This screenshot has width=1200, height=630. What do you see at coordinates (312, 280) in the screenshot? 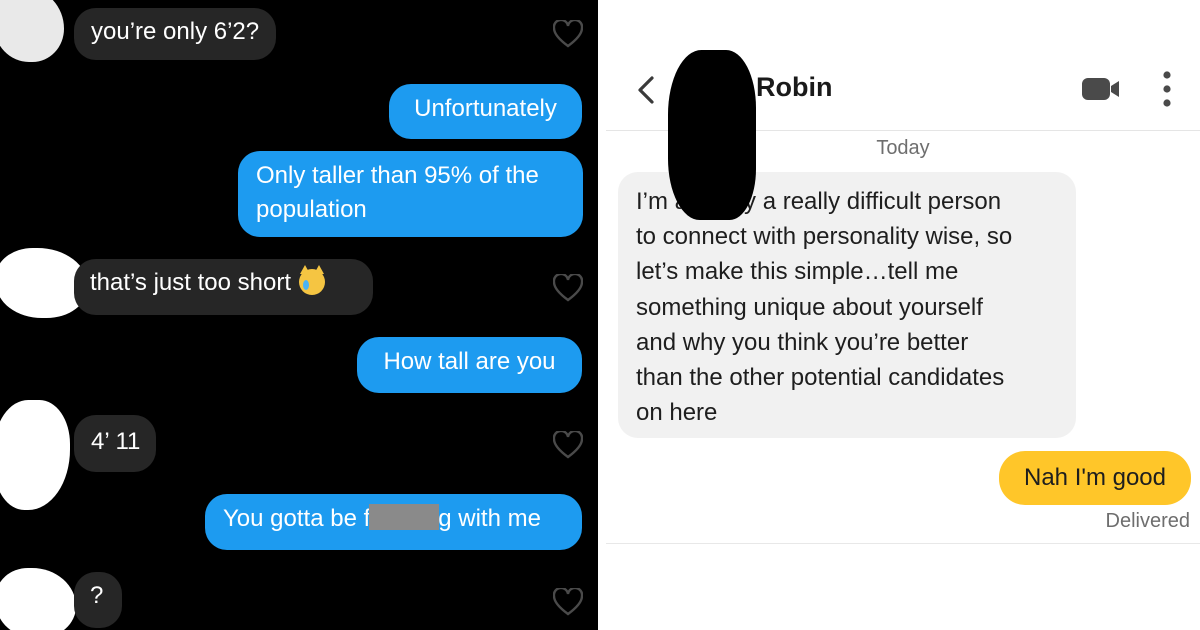
I see `crying-cat-emoji` at bounding box center [312, 280].